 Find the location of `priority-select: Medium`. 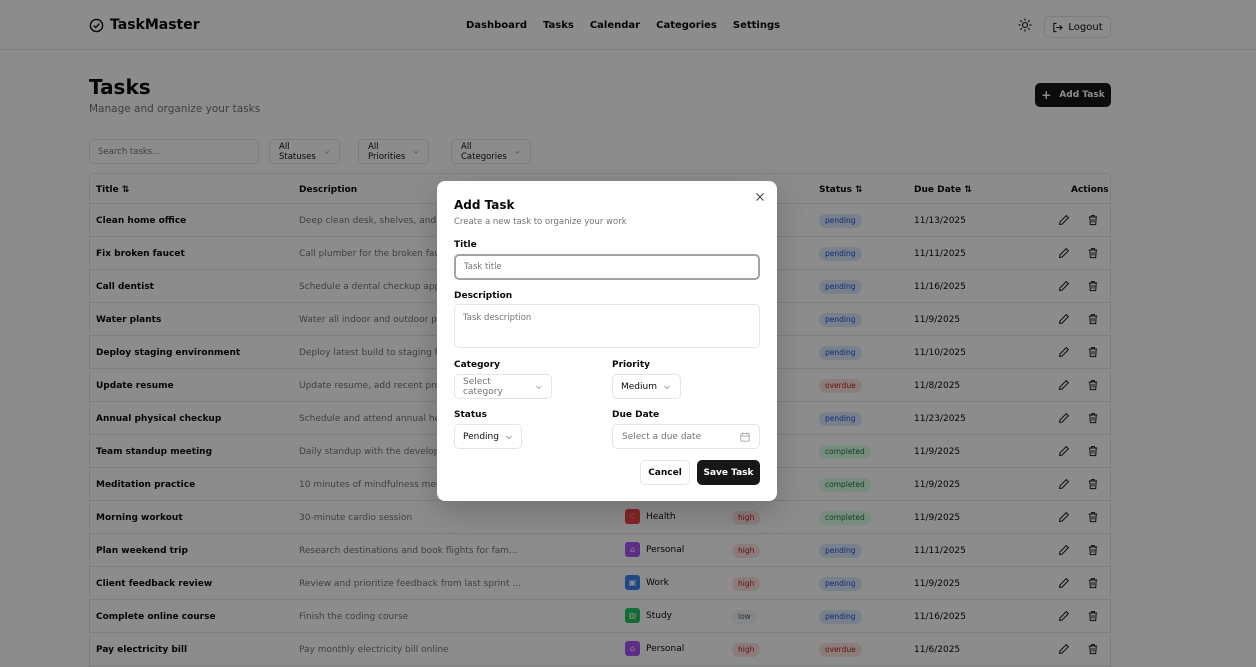

priority-select: Medium is located at coordinates (646, 386).